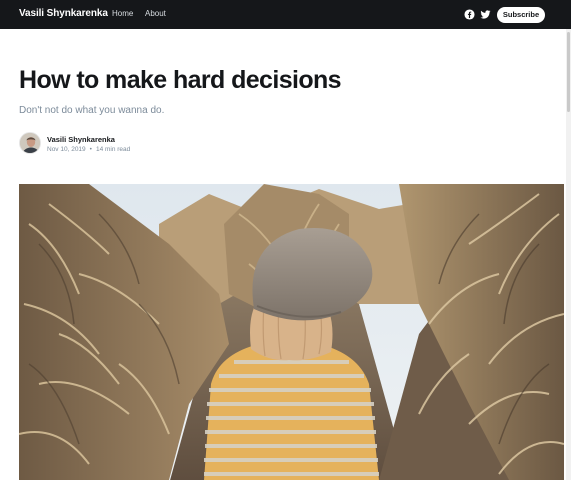 The image size is (571, 480). I want to click on twitter-icon, so click(485, 14).